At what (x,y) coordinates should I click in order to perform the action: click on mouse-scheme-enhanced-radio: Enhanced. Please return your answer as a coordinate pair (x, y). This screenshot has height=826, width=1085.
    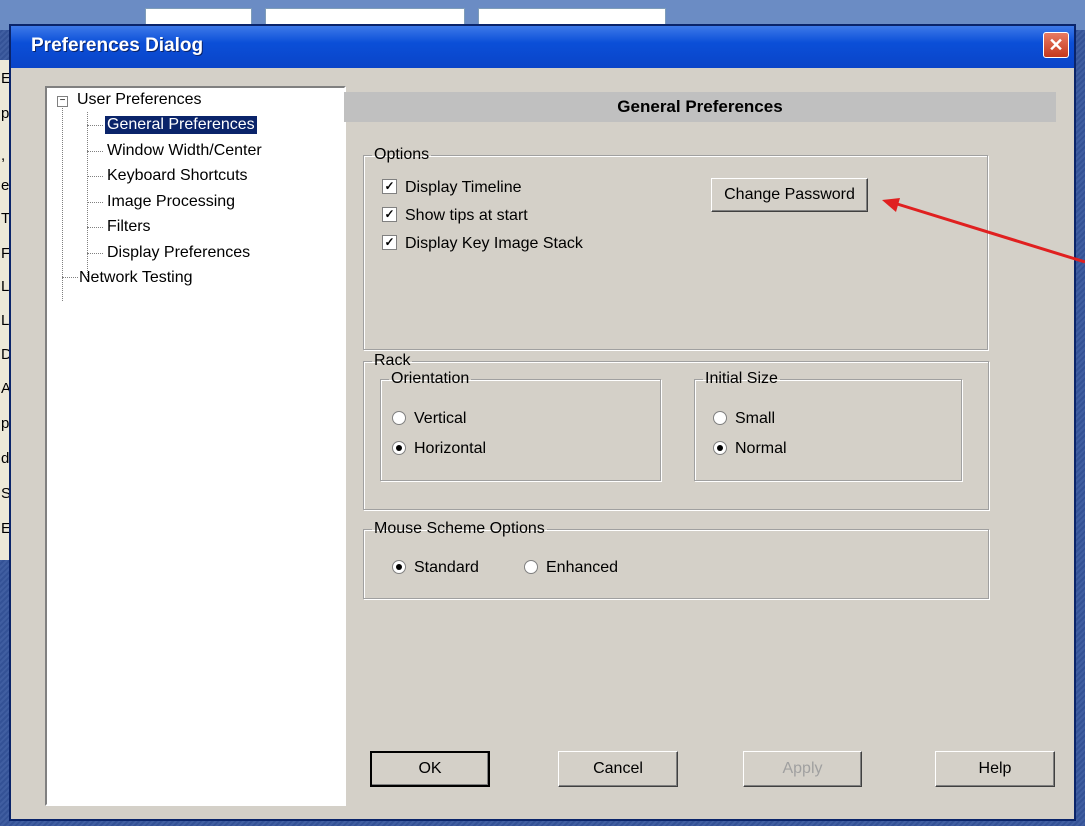
    Looking at the image, I should click on (571, 568).